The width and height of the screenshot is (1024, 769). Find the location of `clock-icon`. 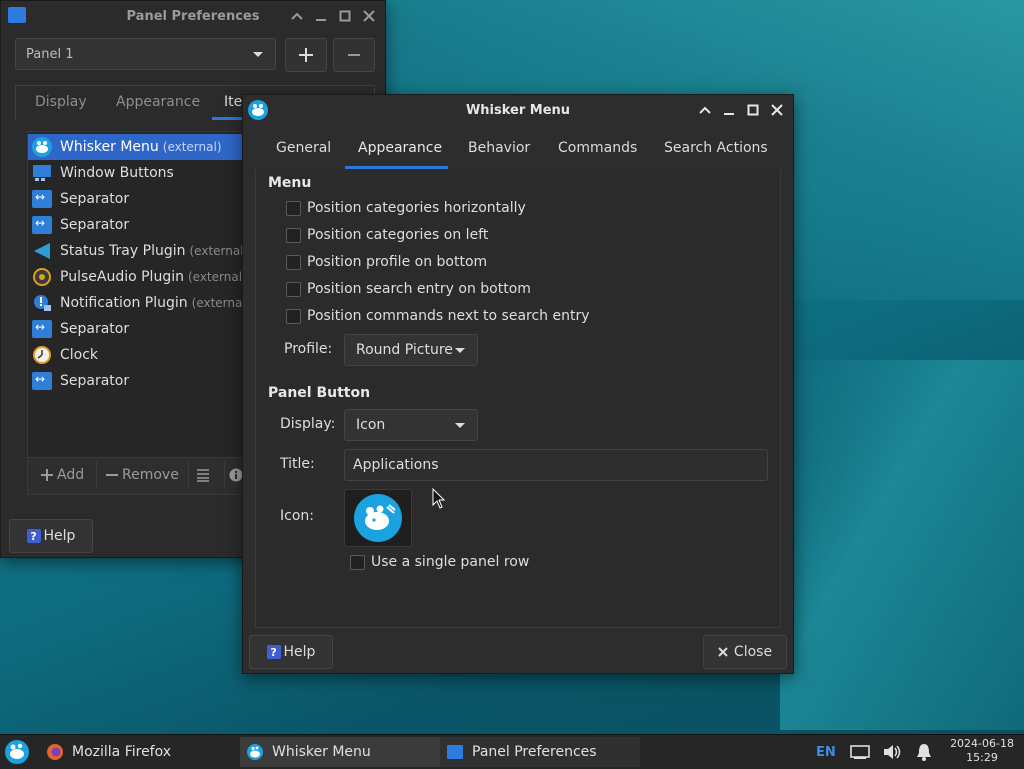

clock-icon is located at coordinates (42, 355).